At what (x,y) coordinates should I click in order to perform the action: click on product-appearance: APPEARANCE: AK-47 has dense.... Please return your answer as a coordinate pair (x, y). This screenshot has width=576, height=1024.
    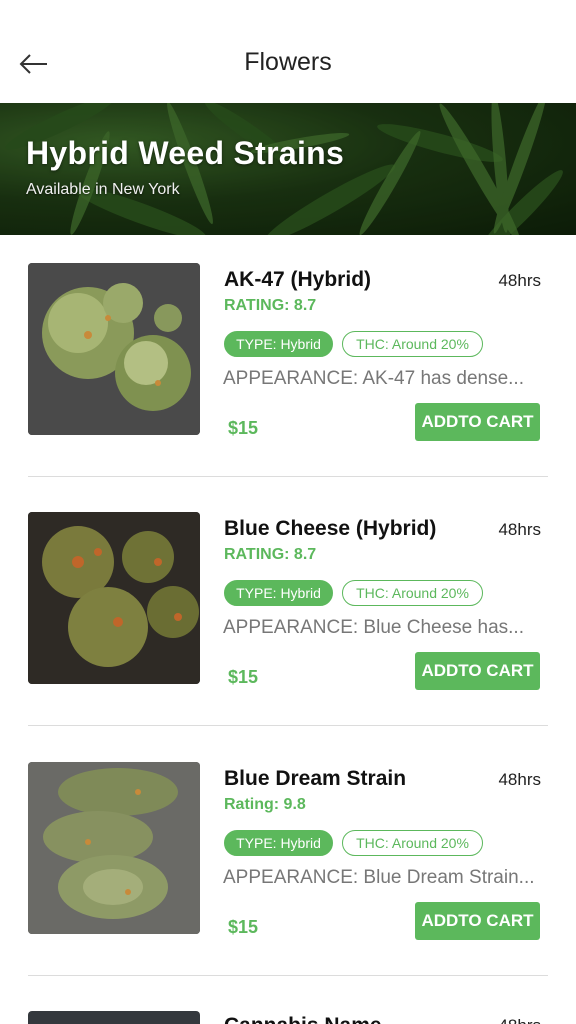
    Looking at the image, I should click on (373, 378).